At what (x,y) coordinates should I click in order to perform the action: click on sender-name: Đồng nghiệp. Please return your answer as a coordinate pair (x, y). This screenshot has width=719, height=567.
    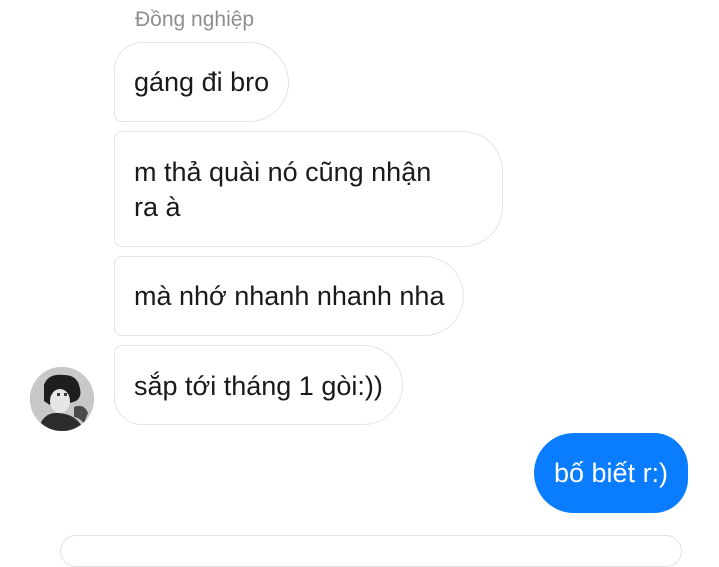
    Looking at the image, I should click on (195, 19).